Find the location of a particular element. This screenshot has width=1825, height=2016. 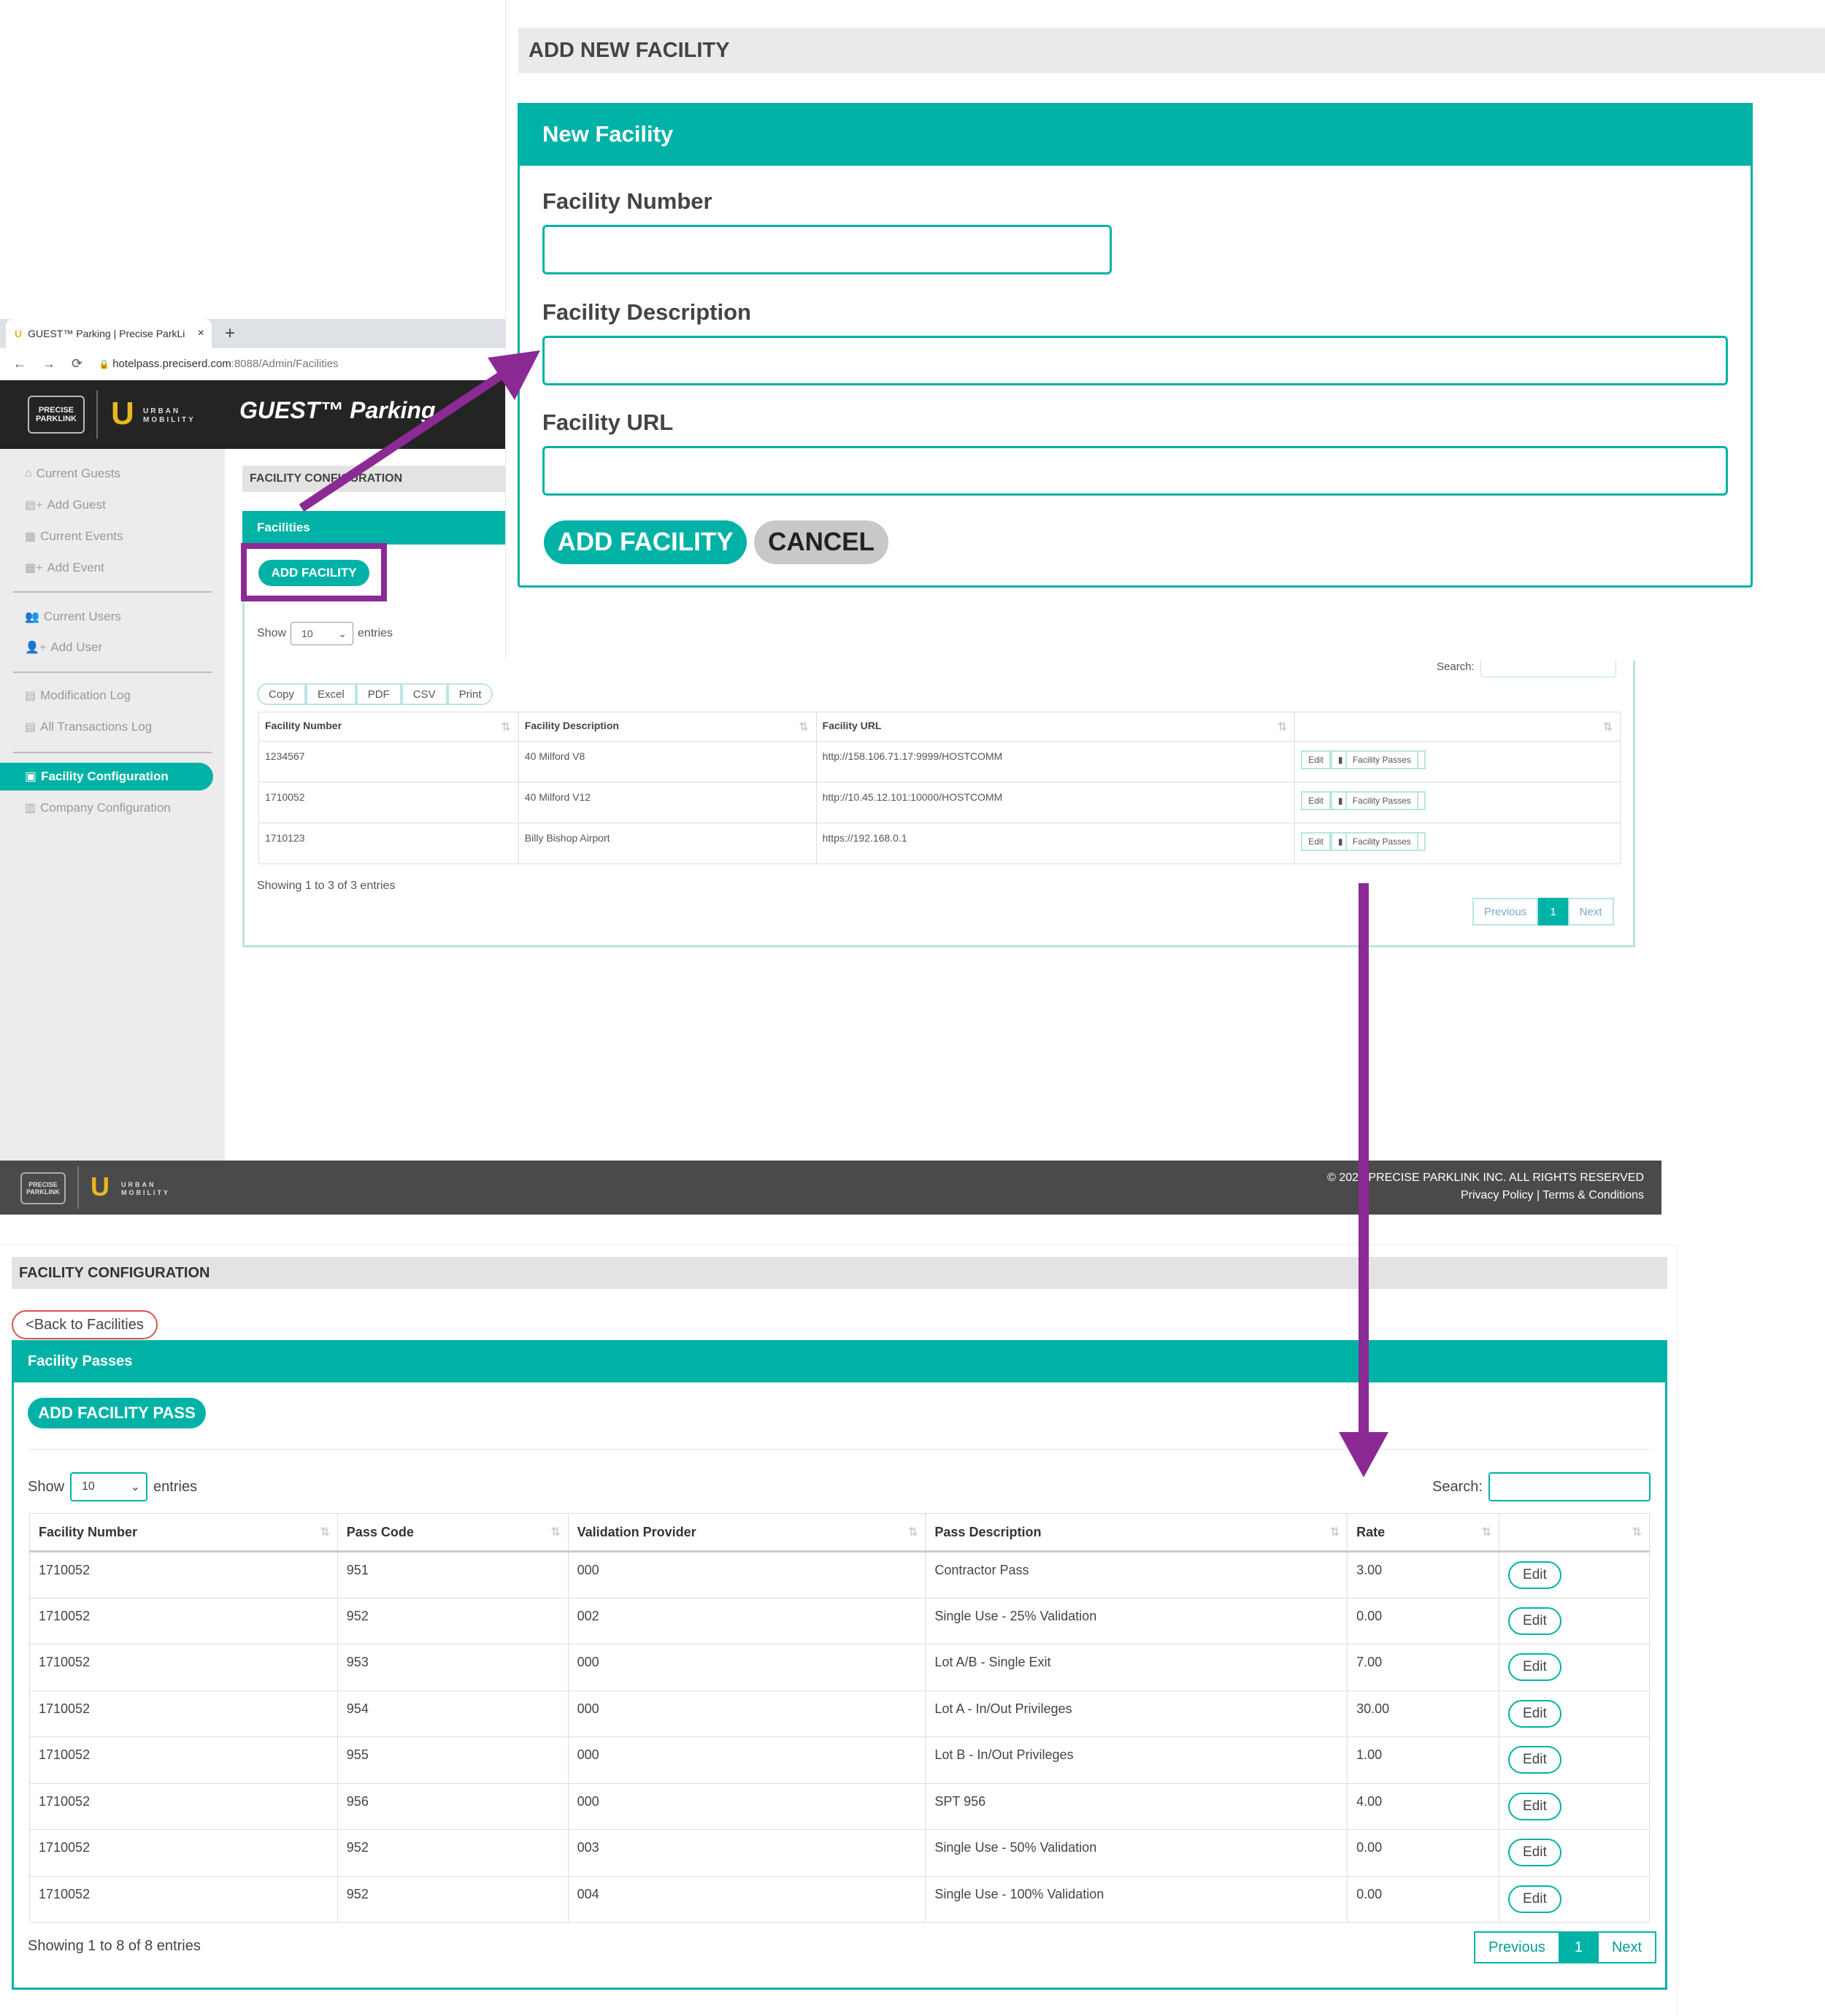

arrow-shaft is located at coordinates (403, 441).